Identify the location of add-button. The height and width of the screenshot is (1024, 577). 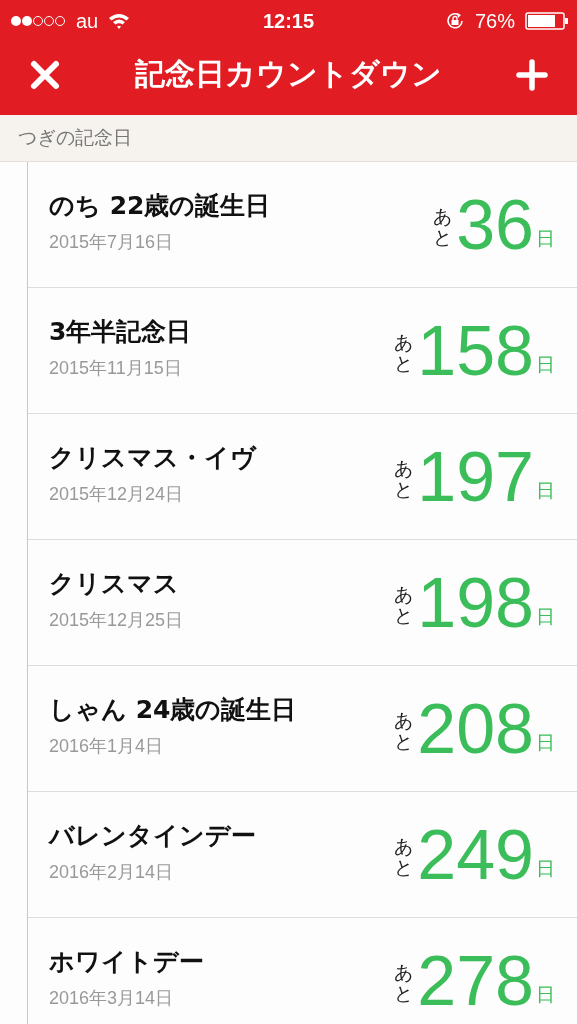
(532, 74).